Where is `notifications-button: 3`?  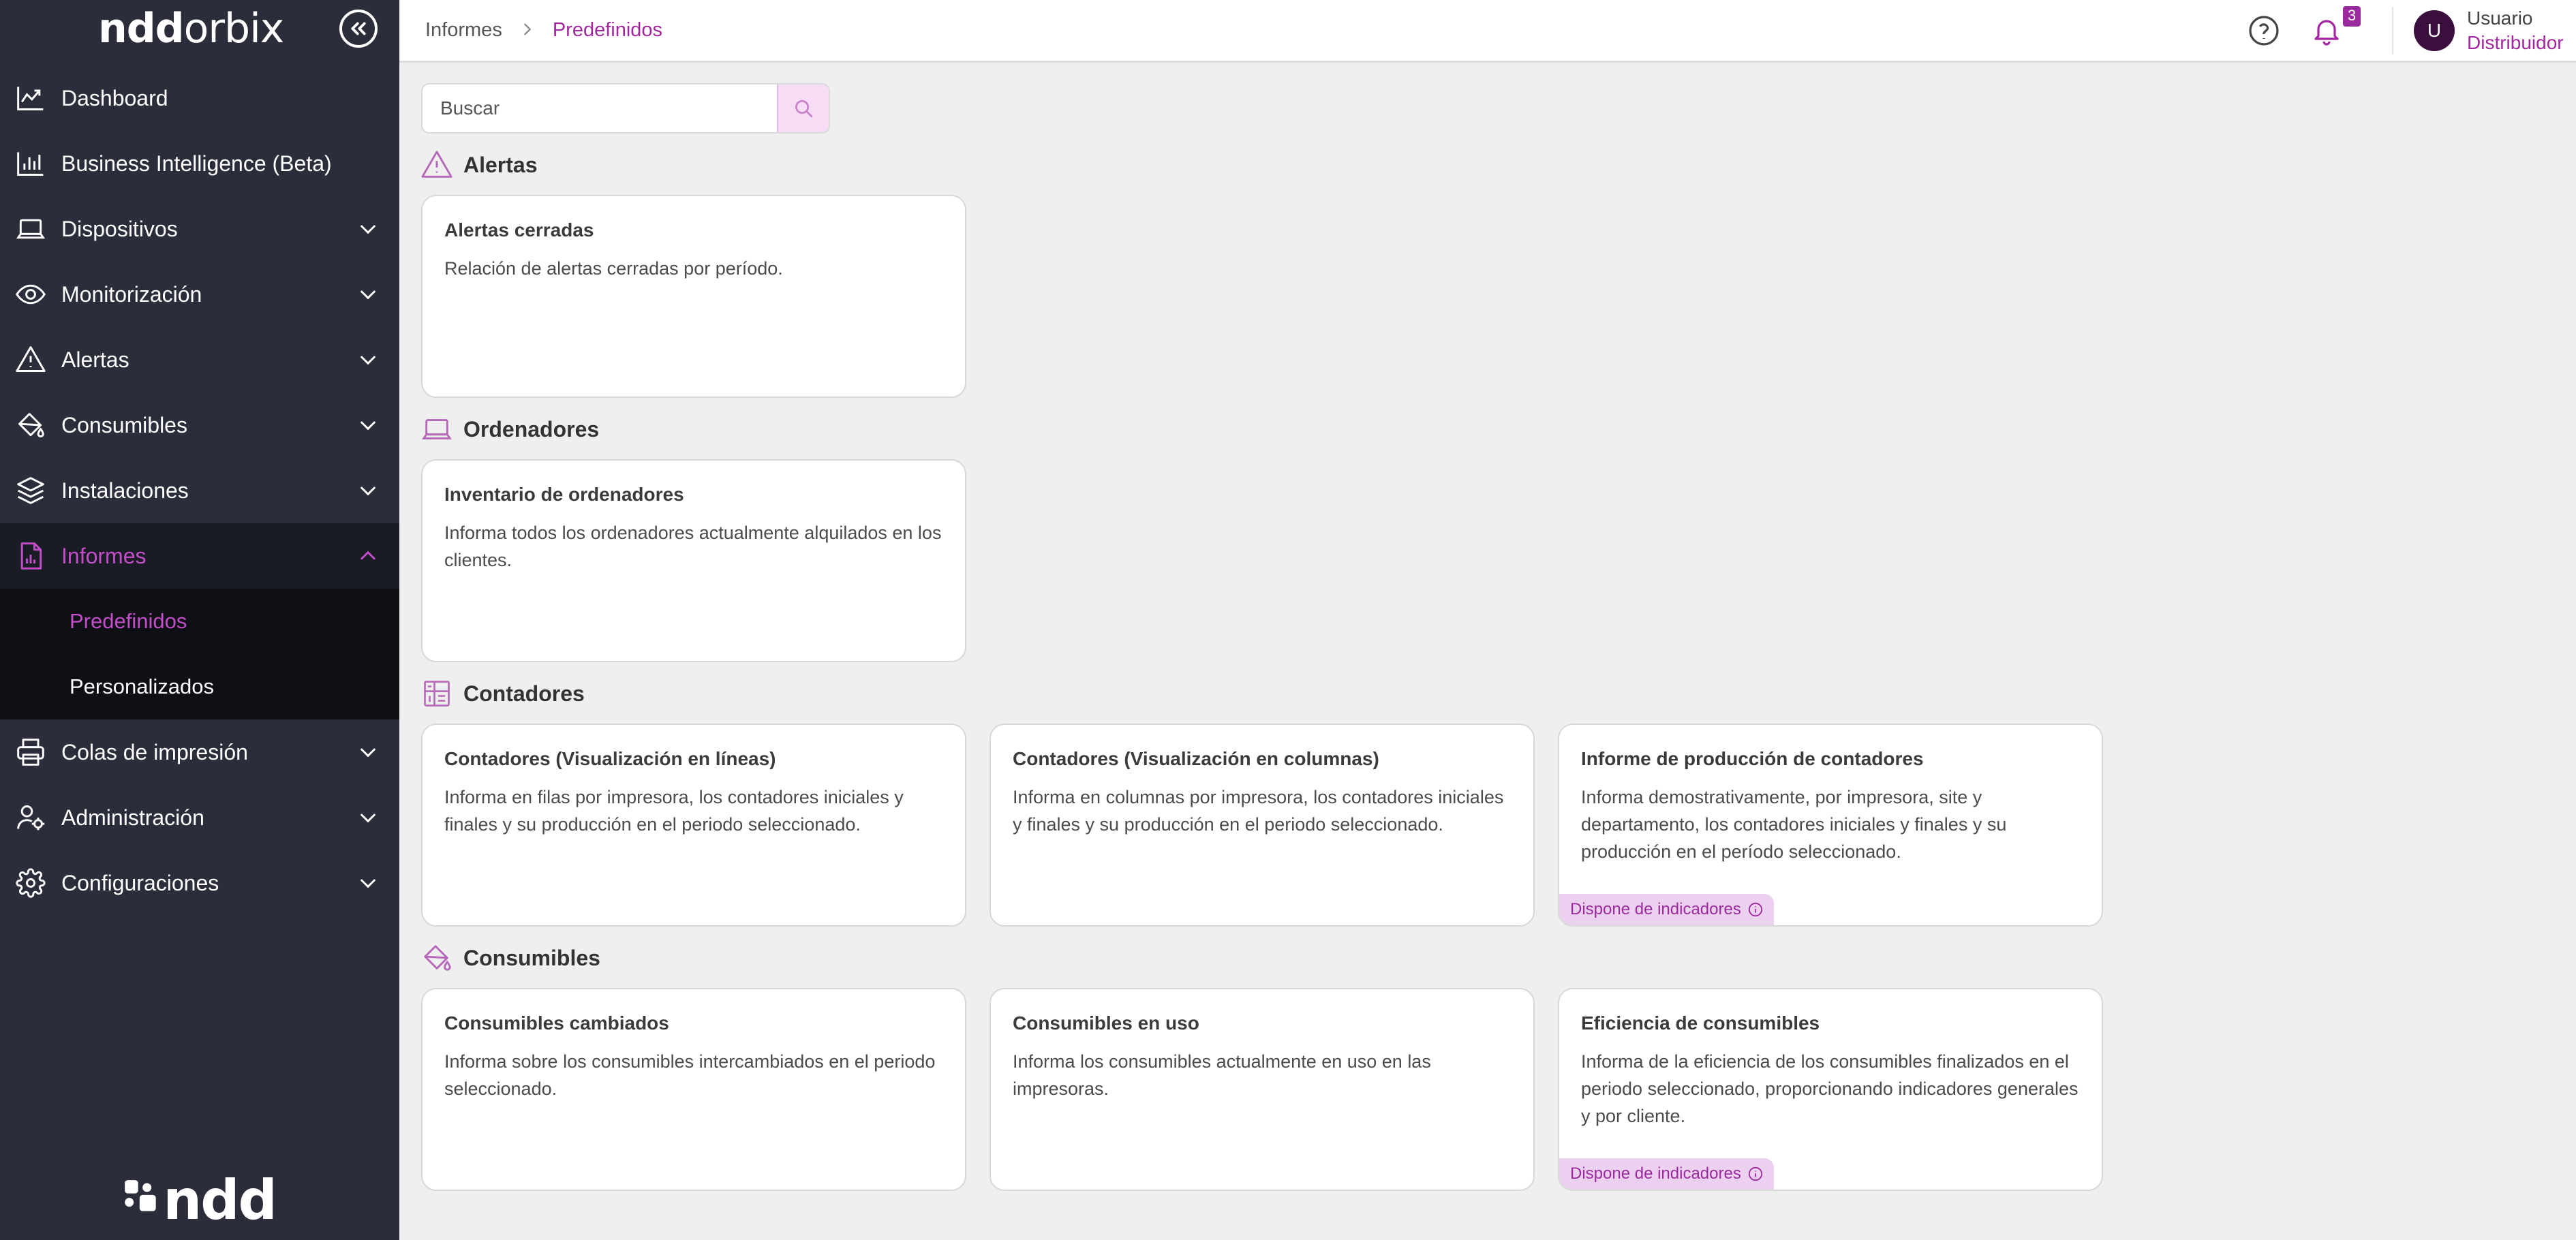 notifications-button: 3 is located at coordinates (2335, 26).